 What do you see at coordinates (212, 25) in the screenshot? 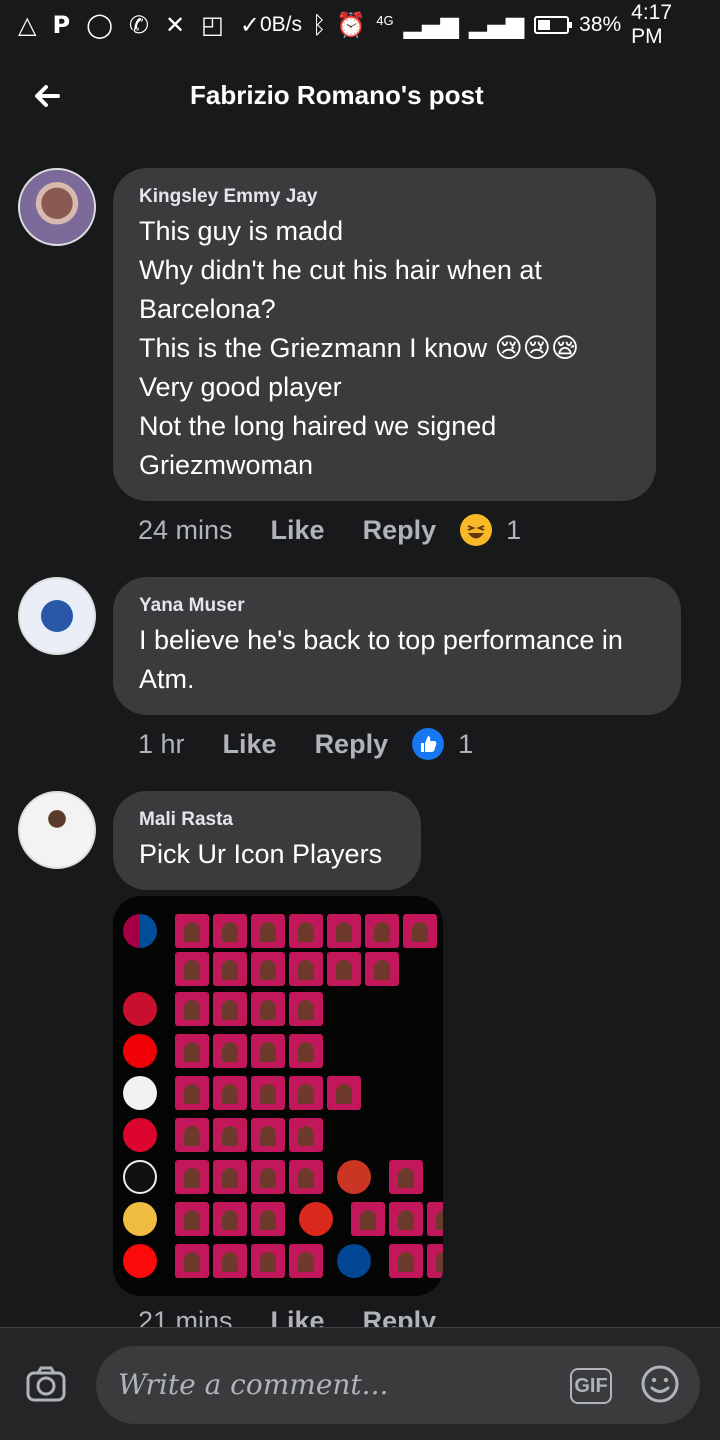
I see `cast-icon: ◰` at bounding box center [212, 25].